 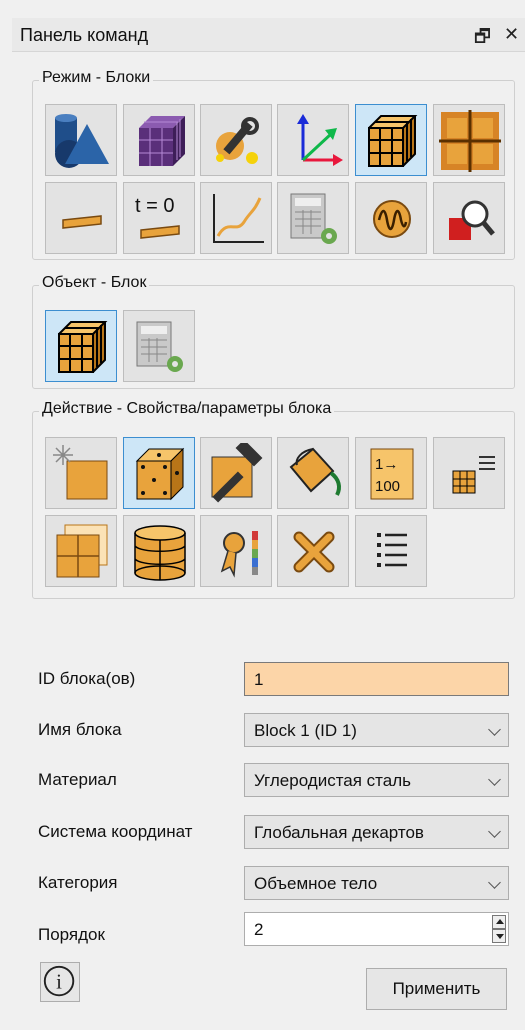 I want to click on curve-button, so click(x=236, y=218).